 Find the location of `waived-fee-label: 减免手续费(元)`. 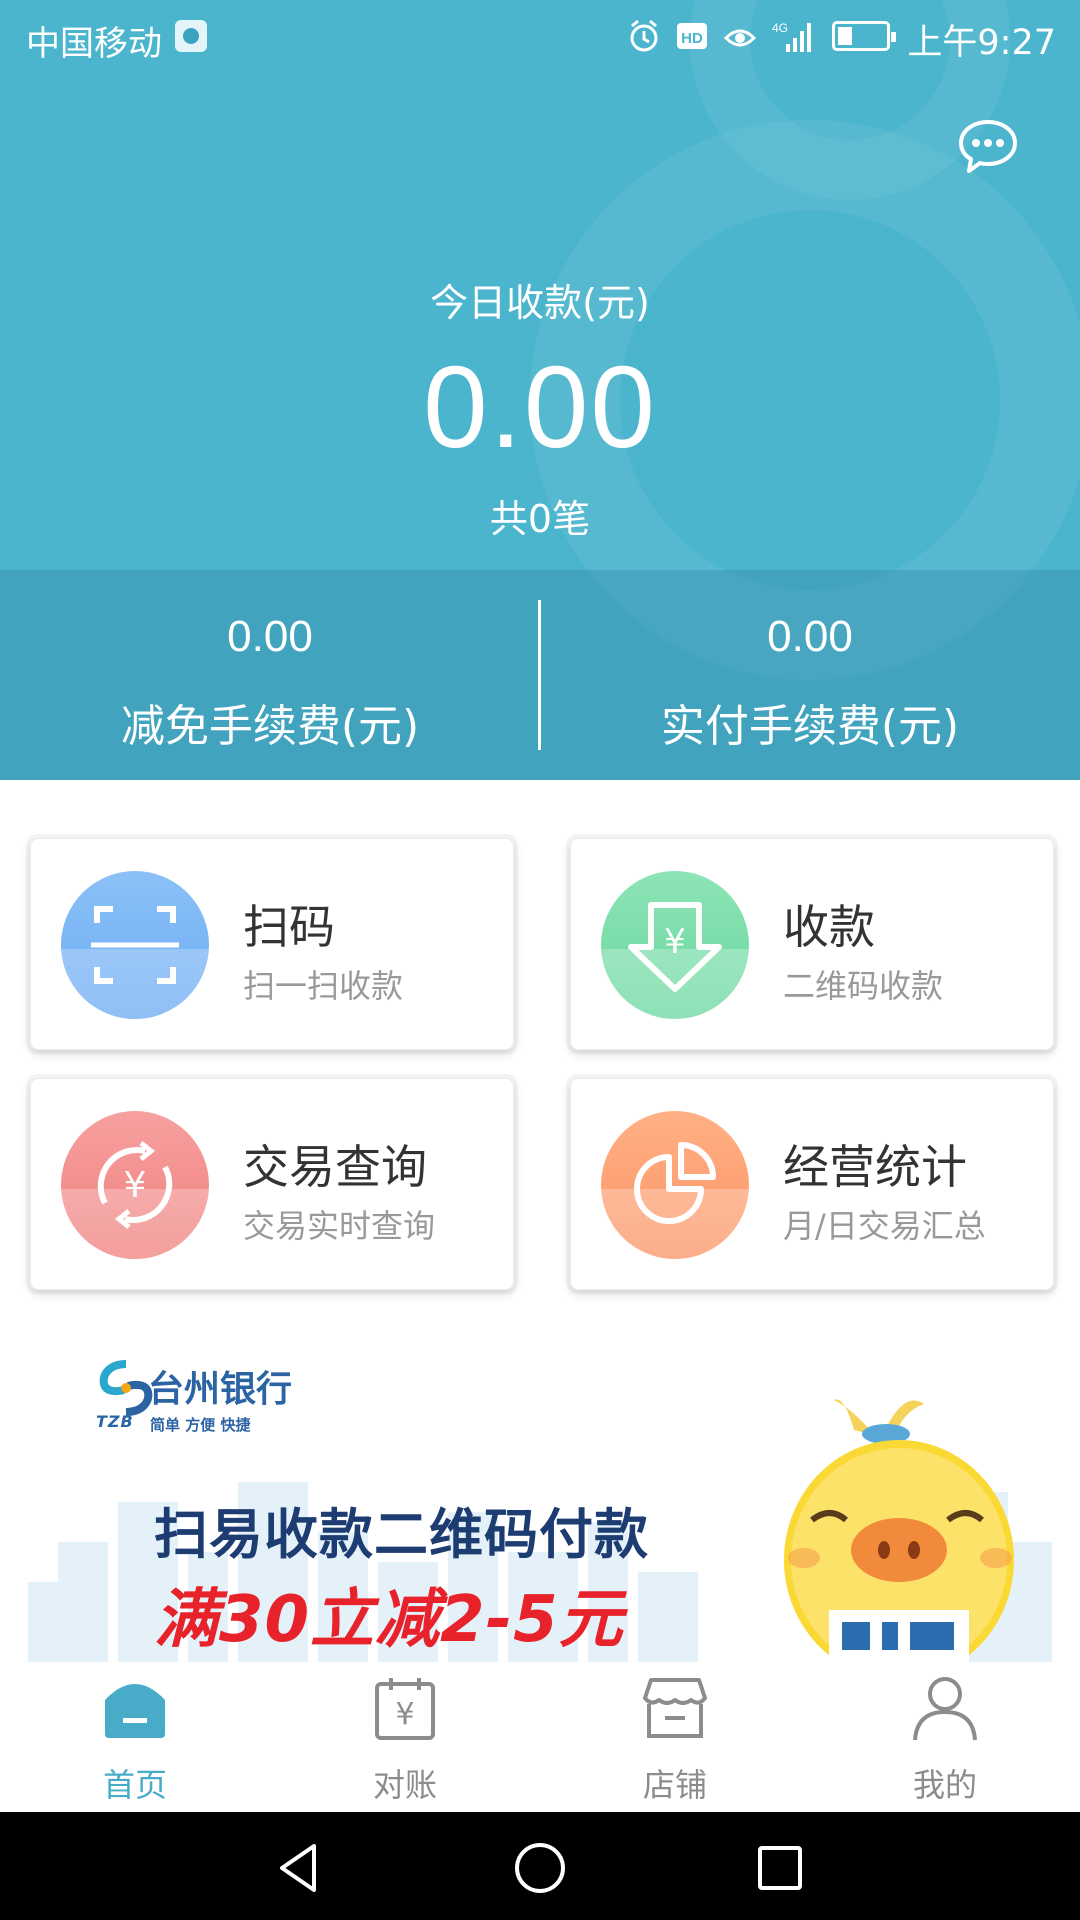

waived-fee-label: 减免手续费(元) is located at coordinates (270, 726).